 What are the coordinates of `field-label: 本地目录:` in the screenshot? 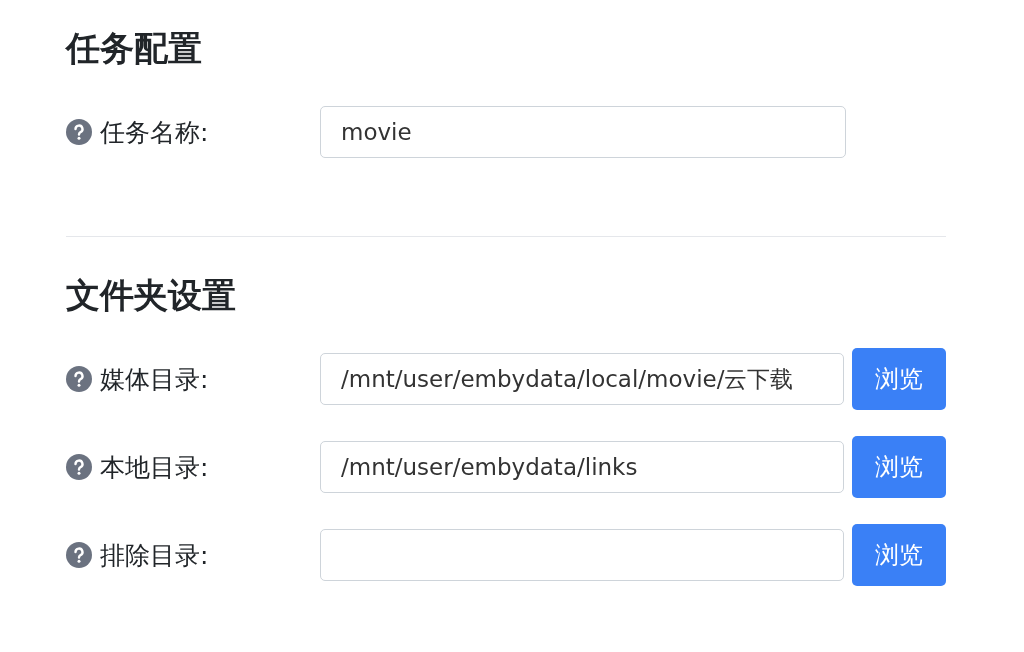 It's located at (155, 467).